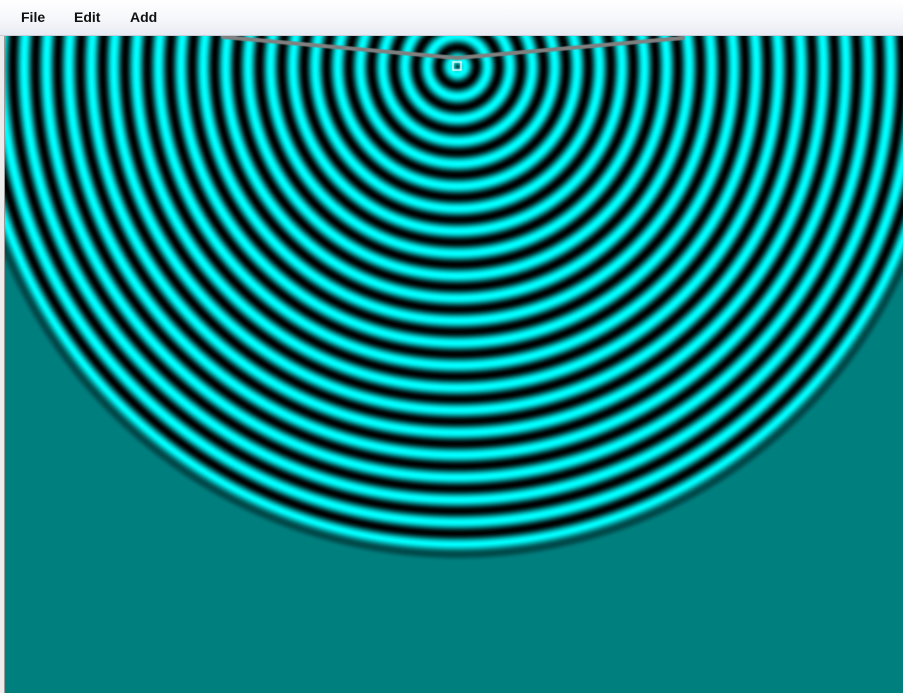 This screenshot has height=693, width=903. Describe the element at coordinates (143, 17) in the screenshot. I see `menu-add: Add` at that location.